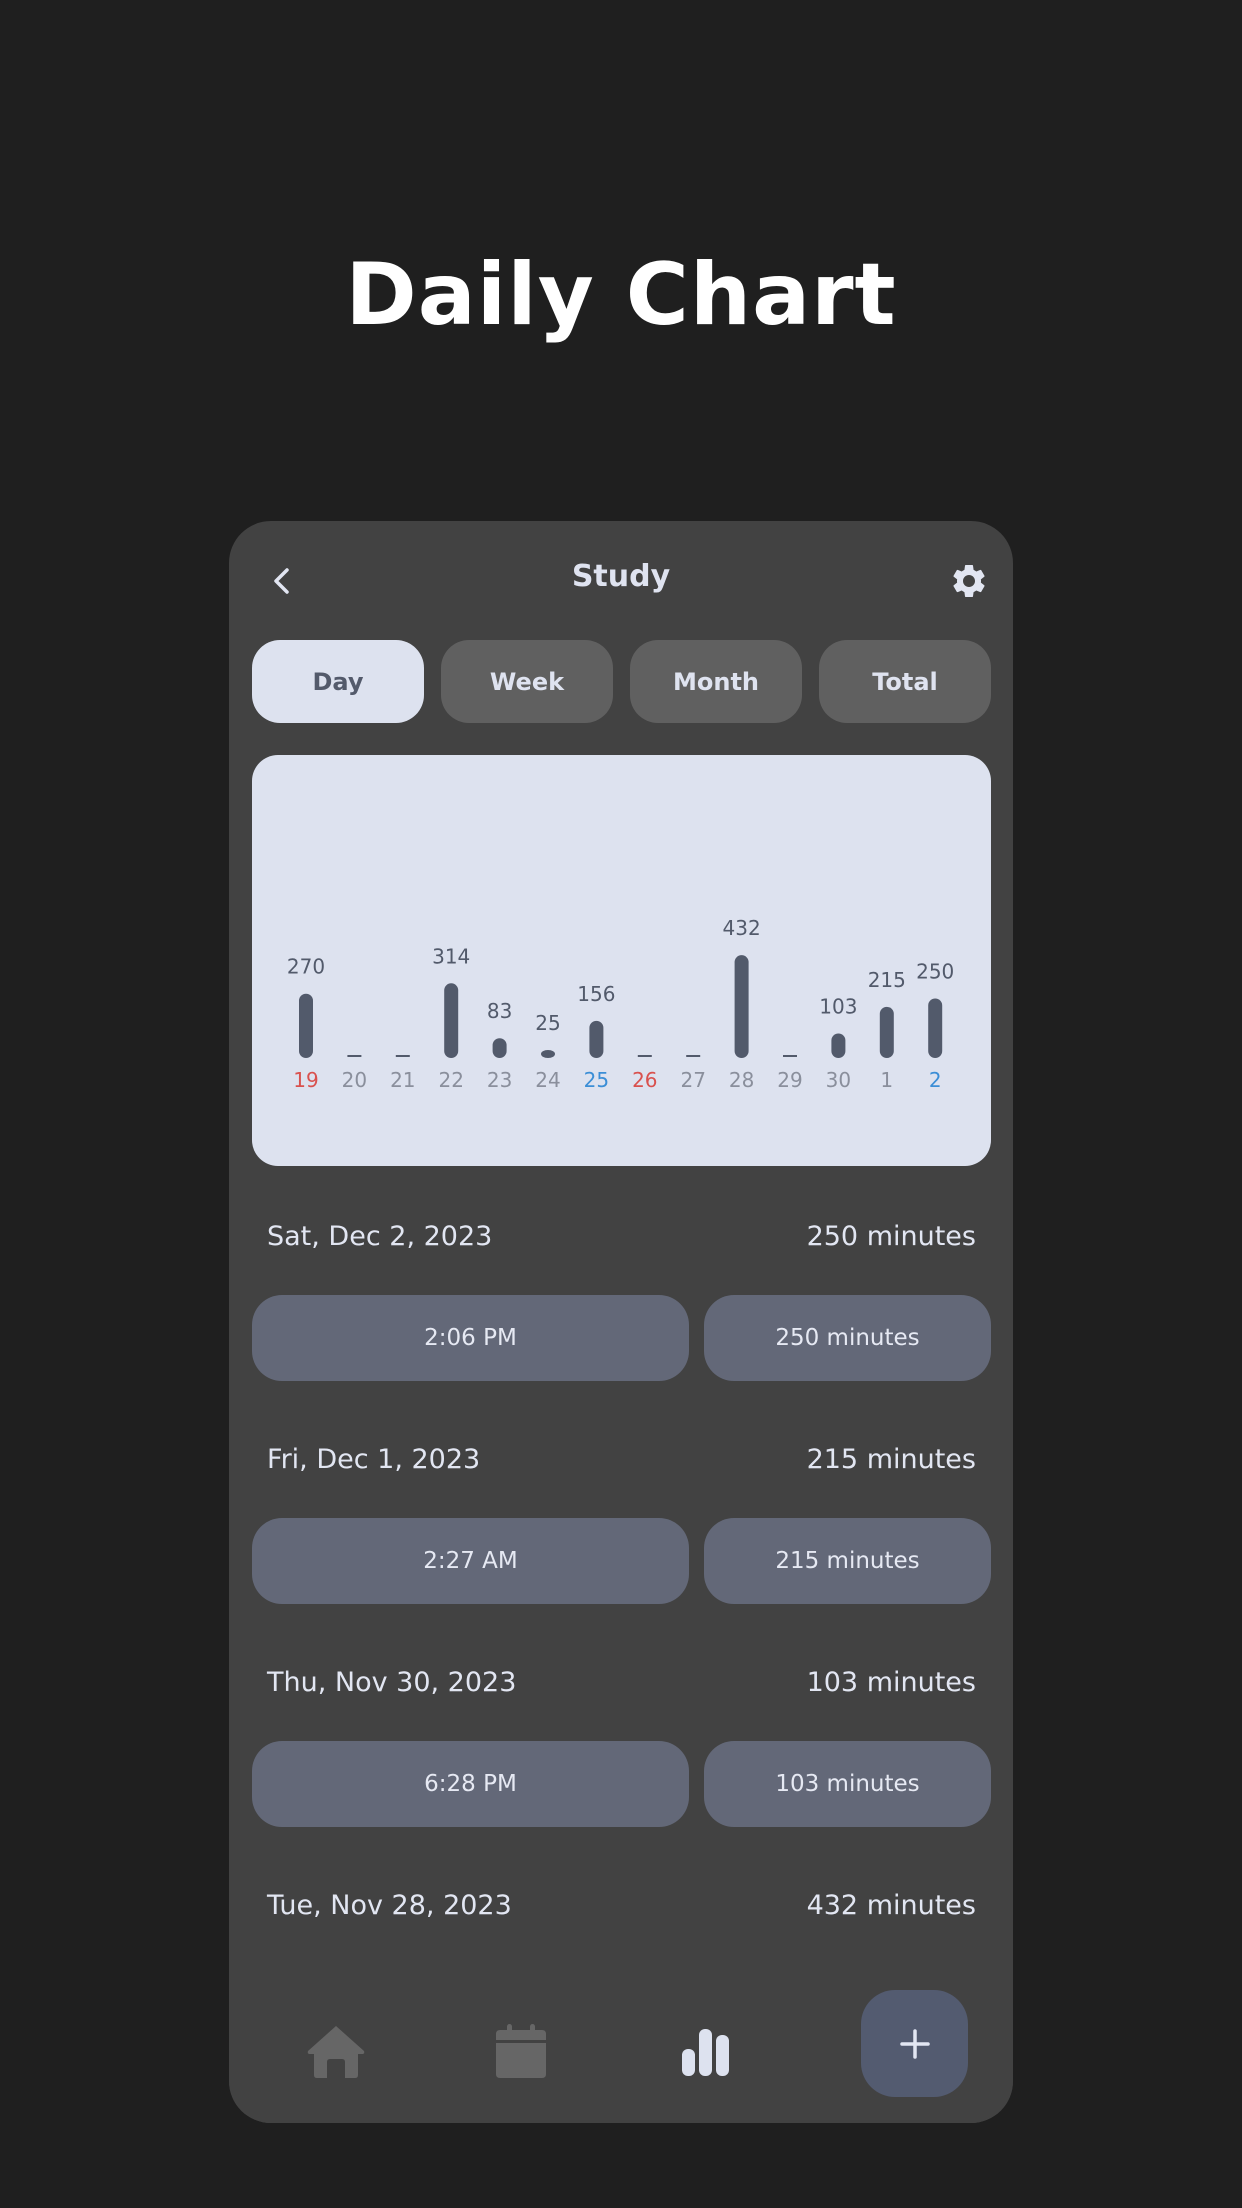  I want to click on entry-total: 215 minutes, so click(891, 1459).